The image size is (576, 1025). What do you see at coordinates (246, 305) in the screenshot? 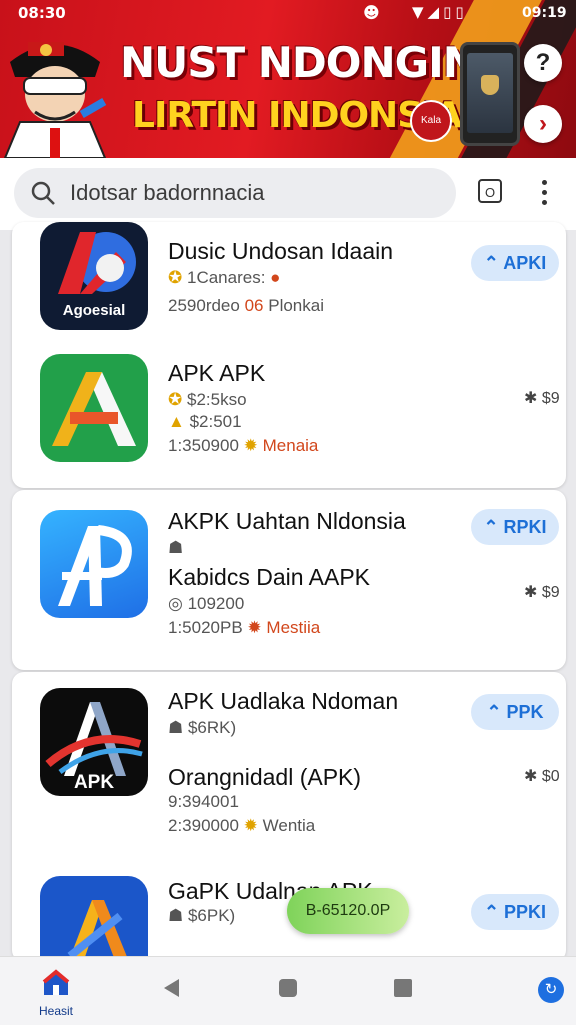
I see `app-meta: 2590rdeo 06 Plonkai` at bounding box center [246, 305].